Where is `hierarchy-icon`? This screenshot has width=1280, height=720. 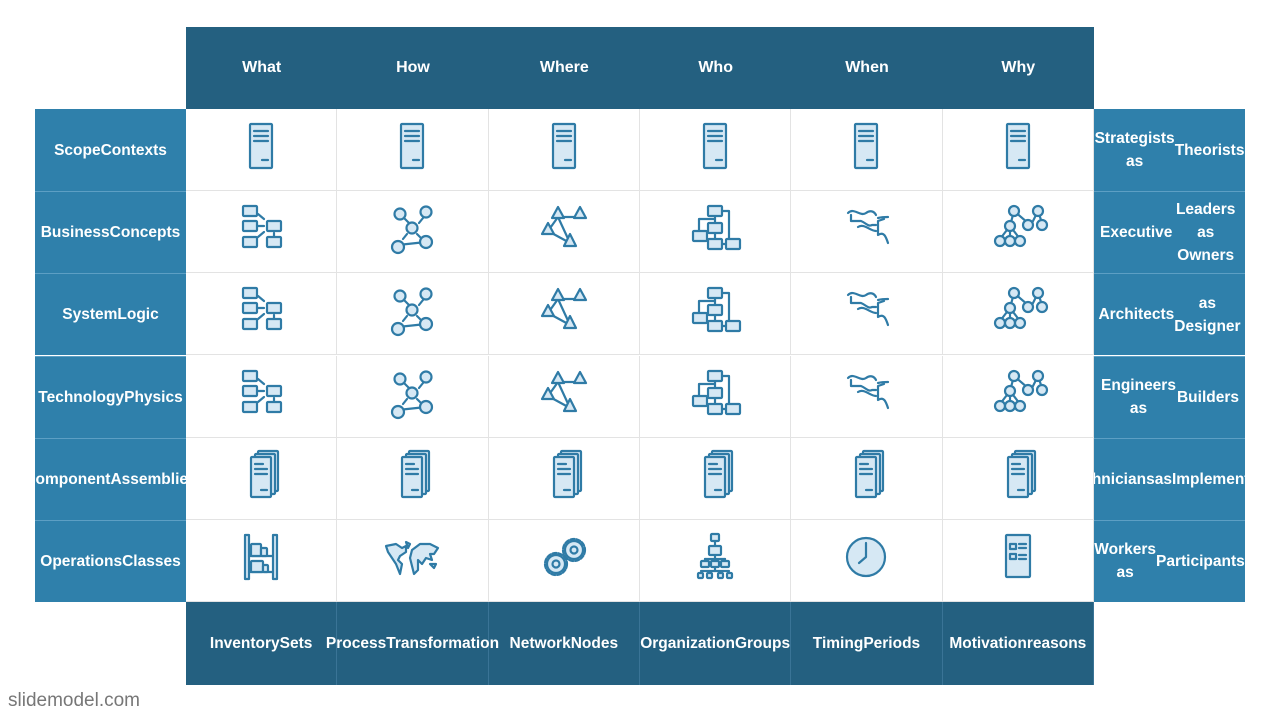 hierarchy-icon is located at coordinates (715, 560).